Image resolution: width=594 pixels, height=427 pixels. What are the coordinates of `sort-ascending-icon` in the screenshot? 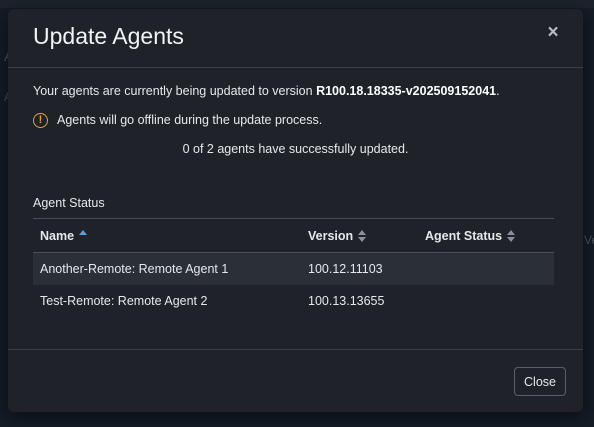 It's located at (83, 236).